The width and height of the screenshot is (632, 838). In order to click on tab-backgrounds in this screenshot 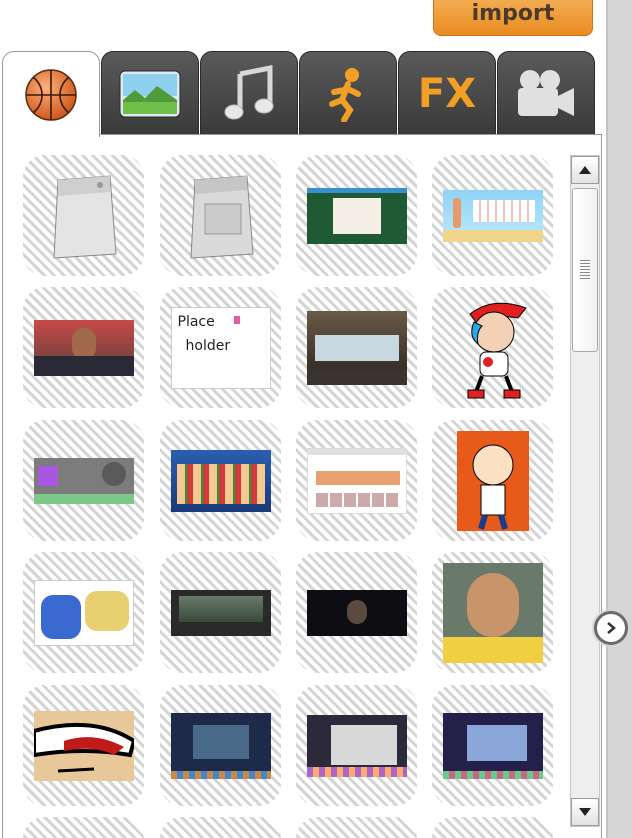, I will do `click(150, 93)`.